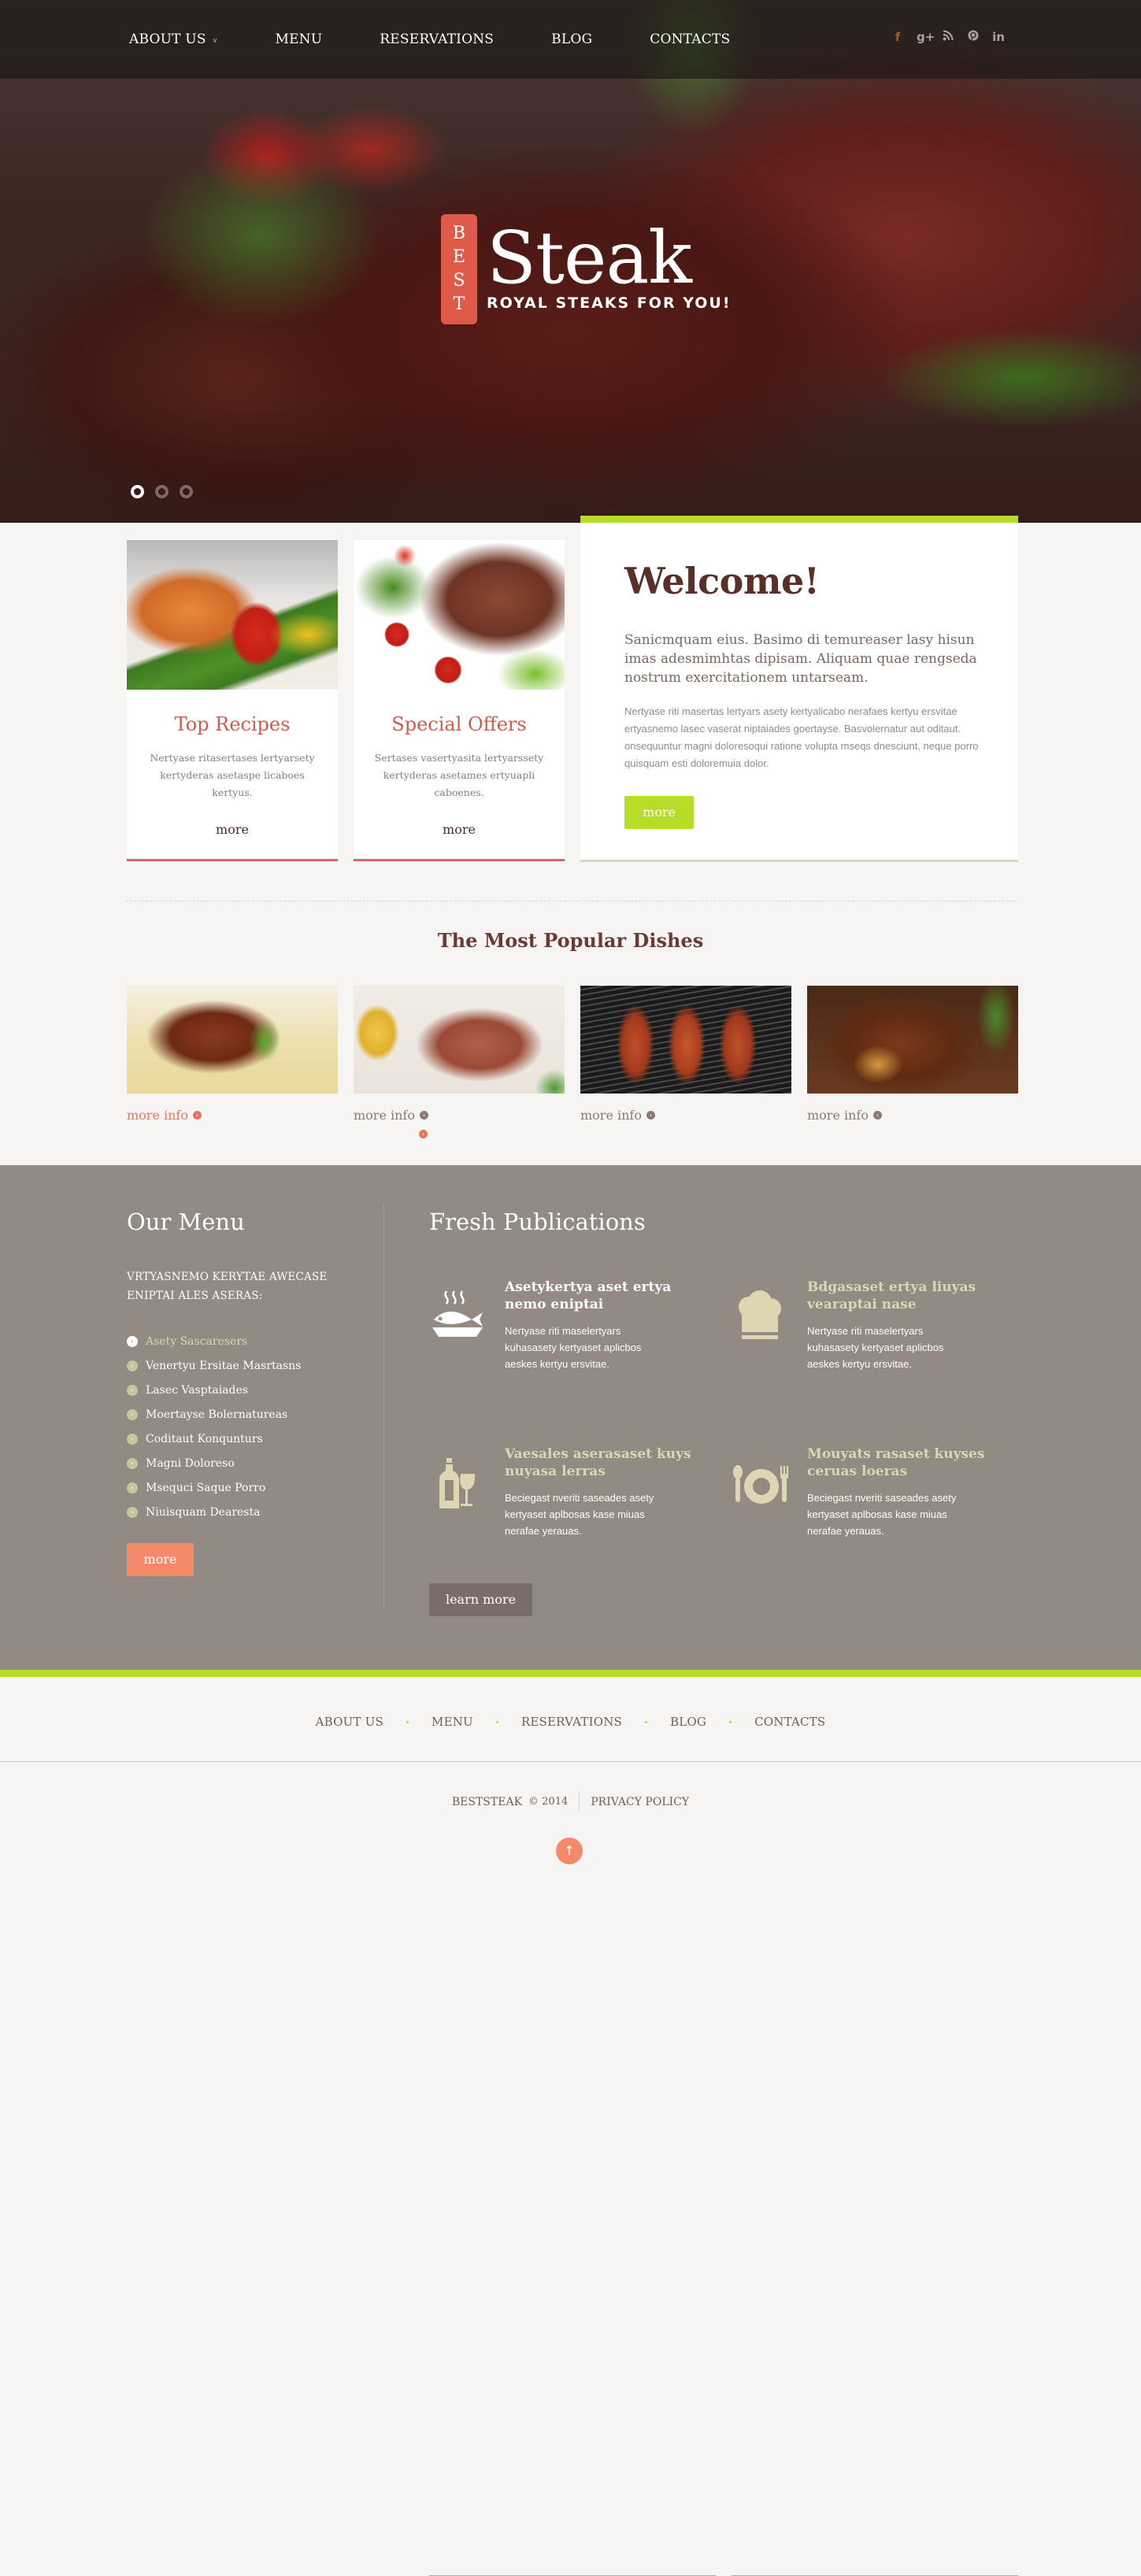 Image resolution: width=1141 pixels, height=2576 pixels. I want to click on pinterest-icon, so click(973, 37).